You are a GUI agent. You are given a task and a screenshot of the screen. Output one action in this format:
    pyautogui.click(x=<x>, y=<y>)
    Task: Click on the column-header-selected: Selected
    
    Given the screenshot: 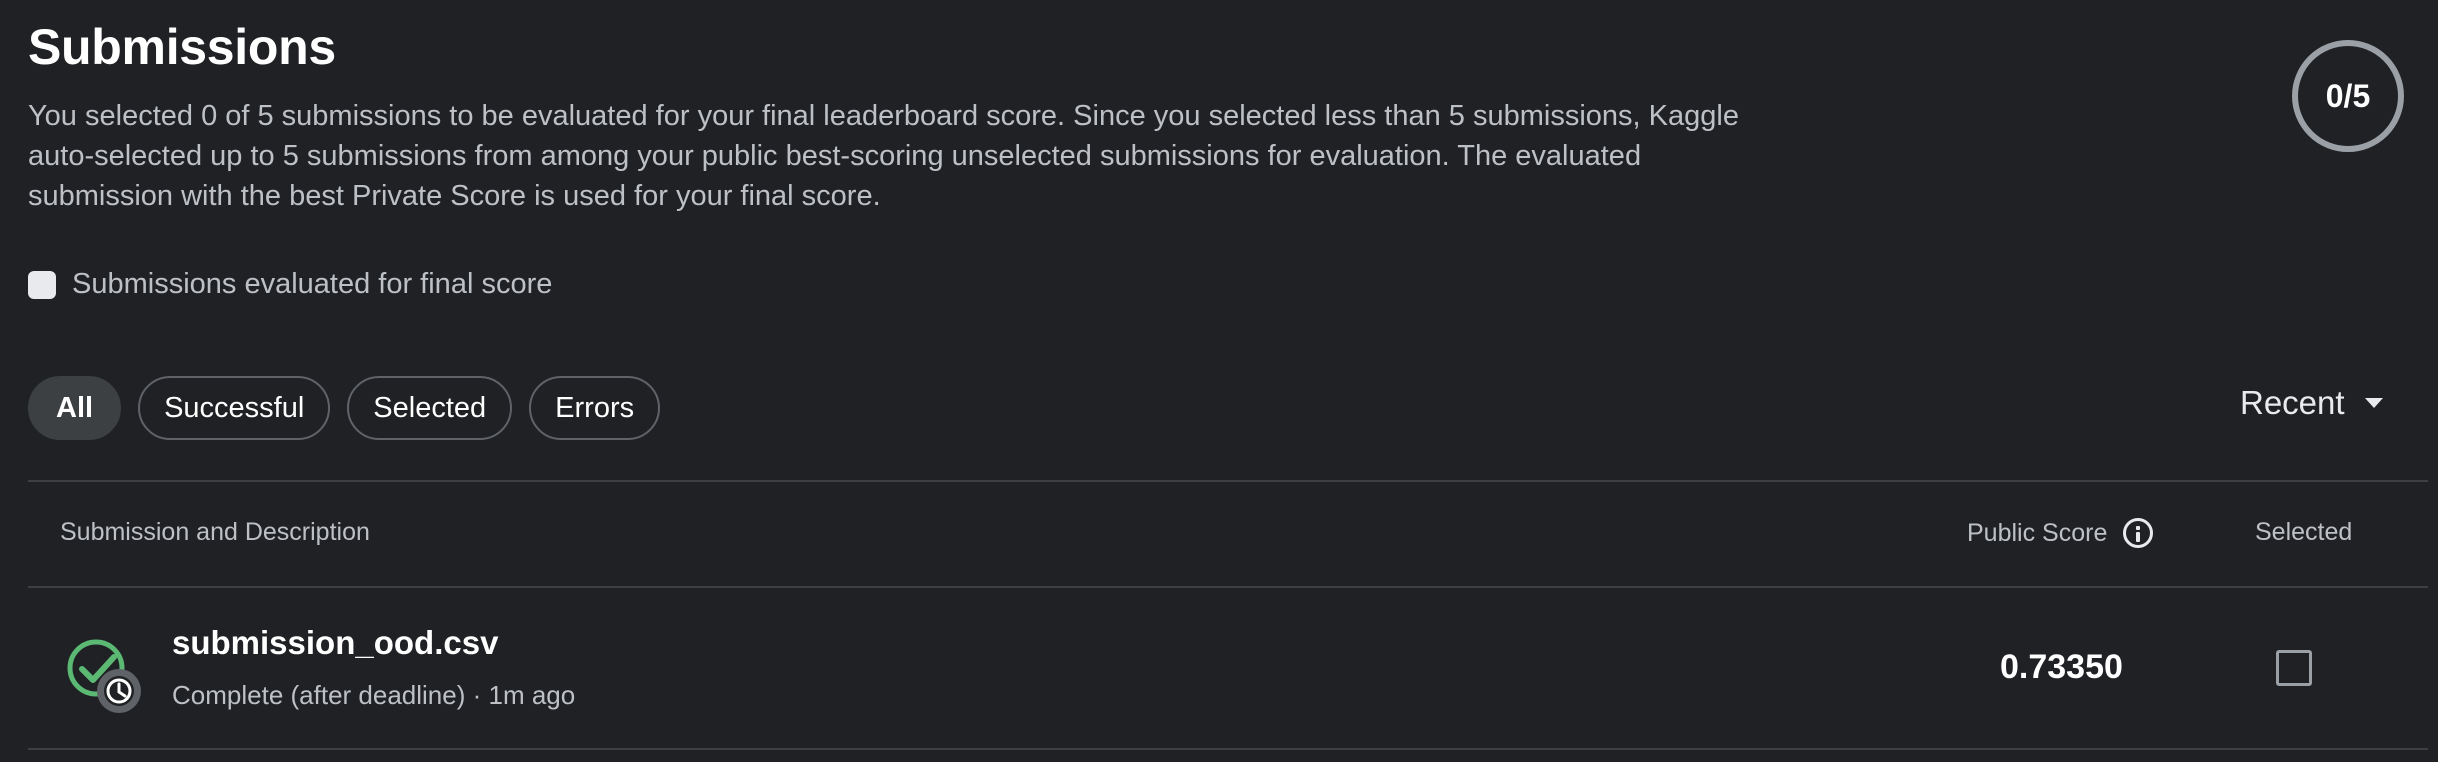 What is the action you would take?
    pyautogui.click(x=2304, y=532)
    